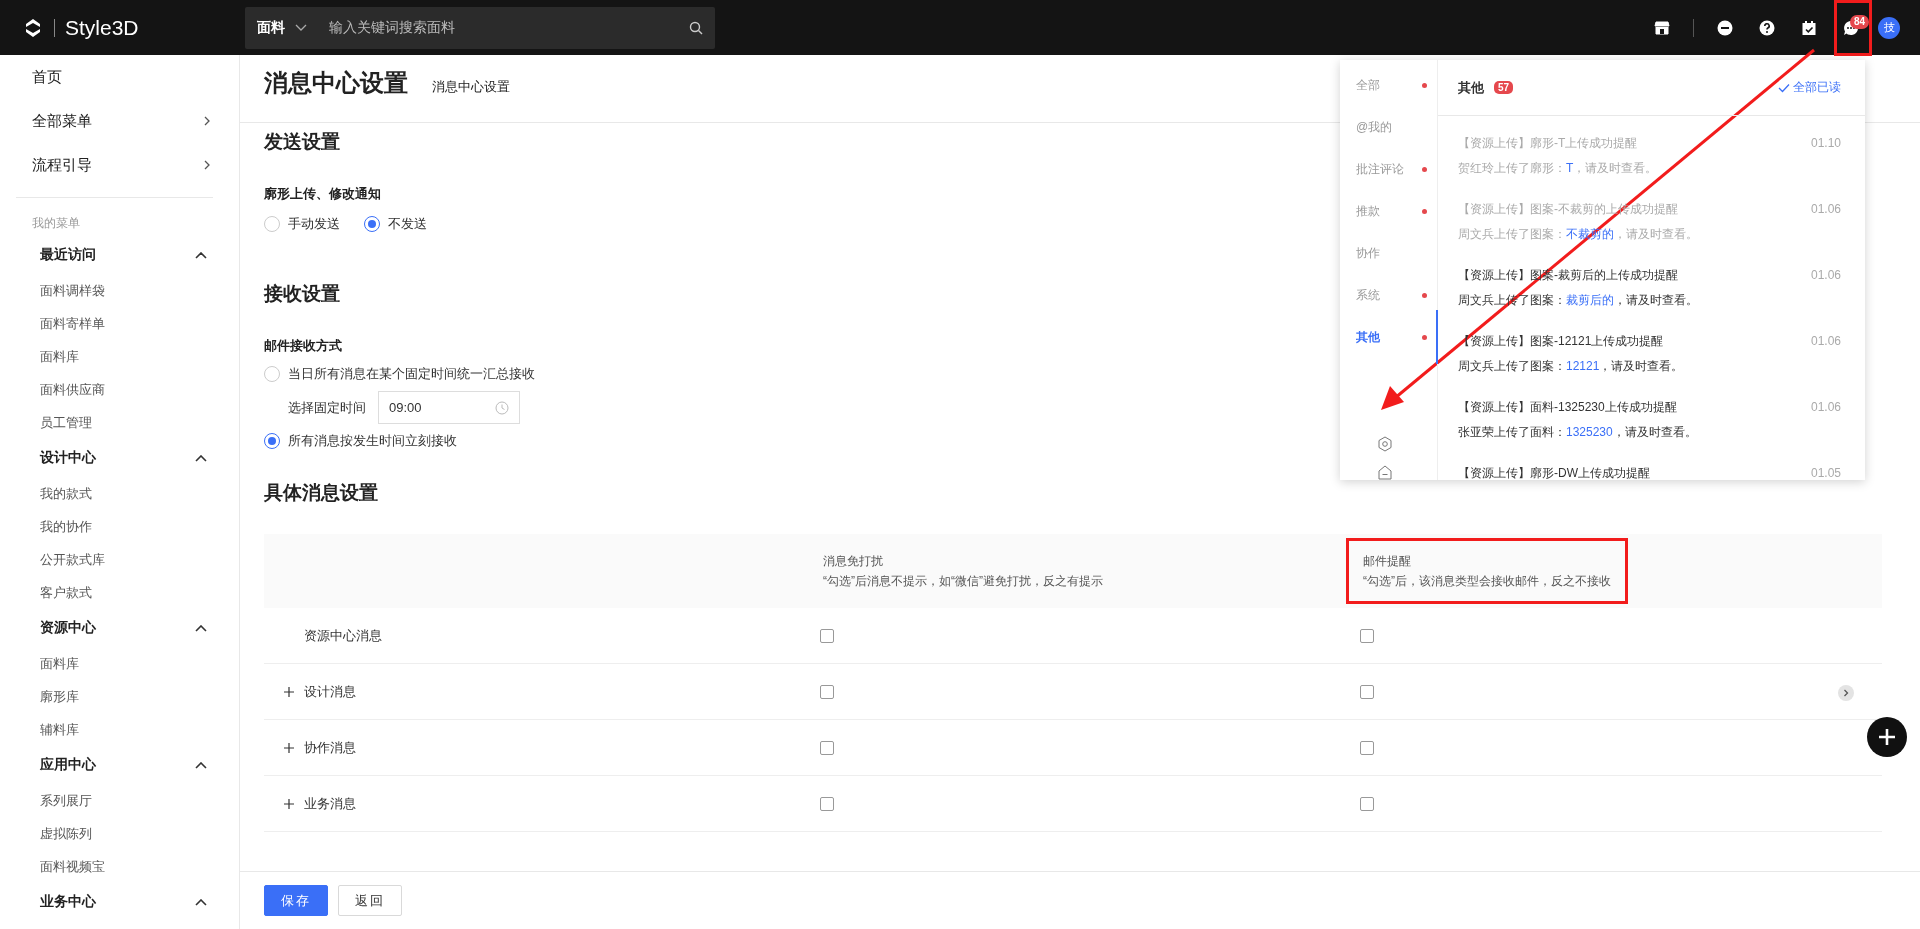  Describe the element at coordinates (68, 255) in the screenshot. I see `menu-group-title: 最近访问` at that location.